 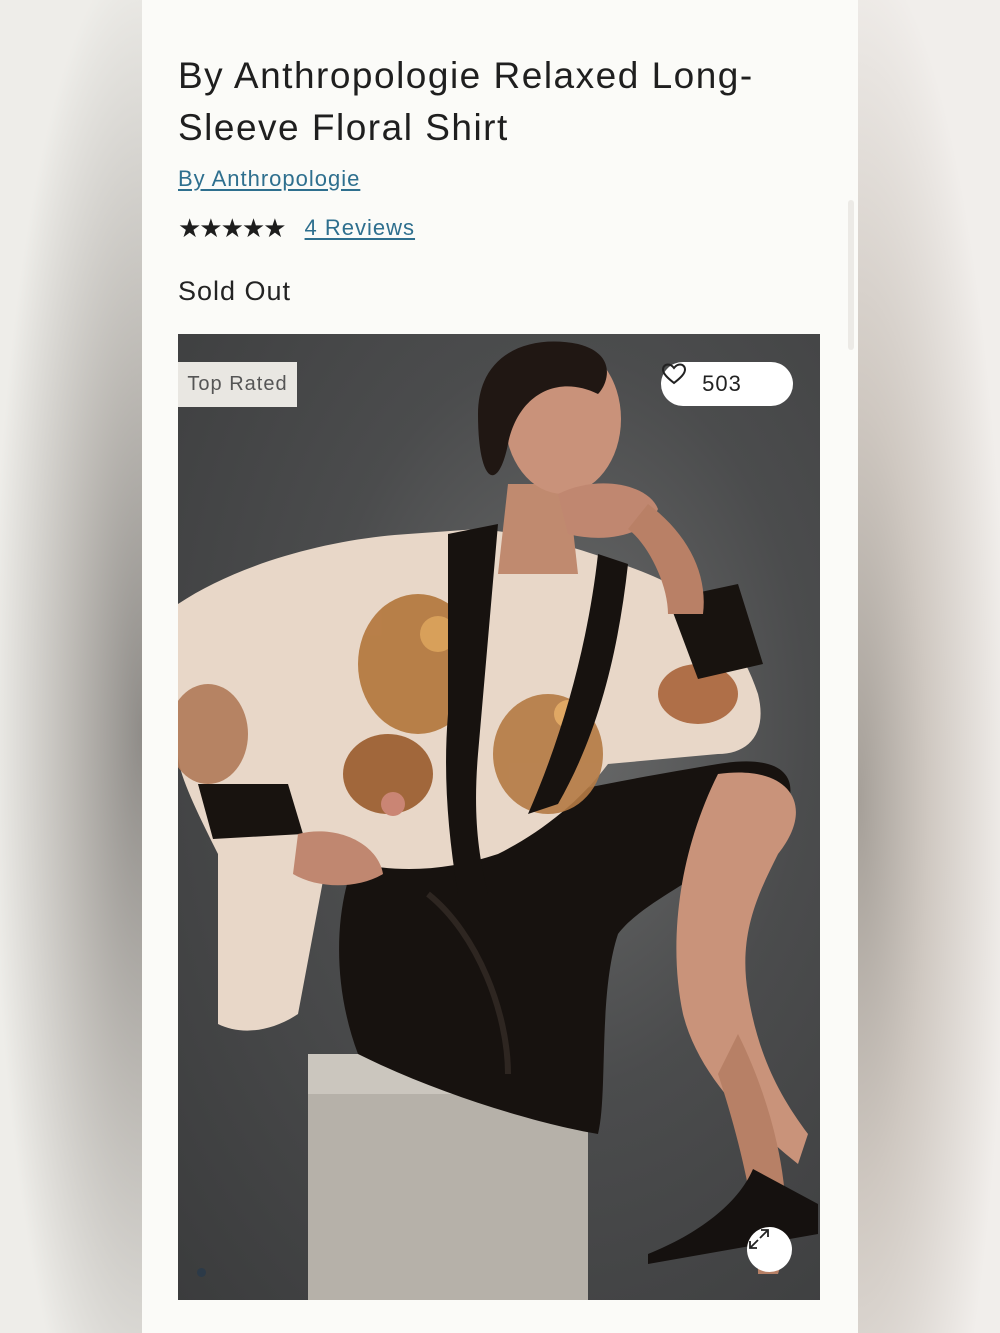 I want to click on left-backdrop, so click(x=71, y=666).